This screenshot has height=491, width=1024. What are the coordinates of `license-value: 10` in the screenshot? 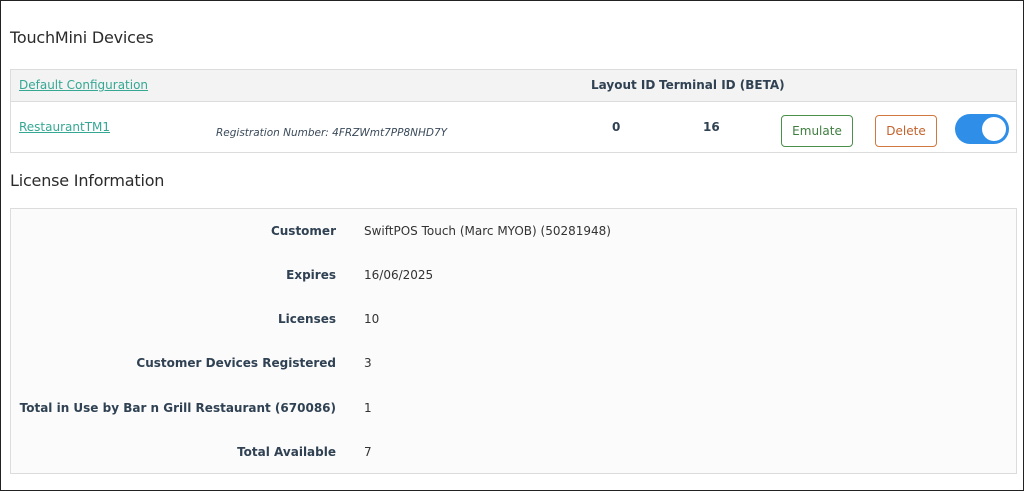 It's located at (372, 319).